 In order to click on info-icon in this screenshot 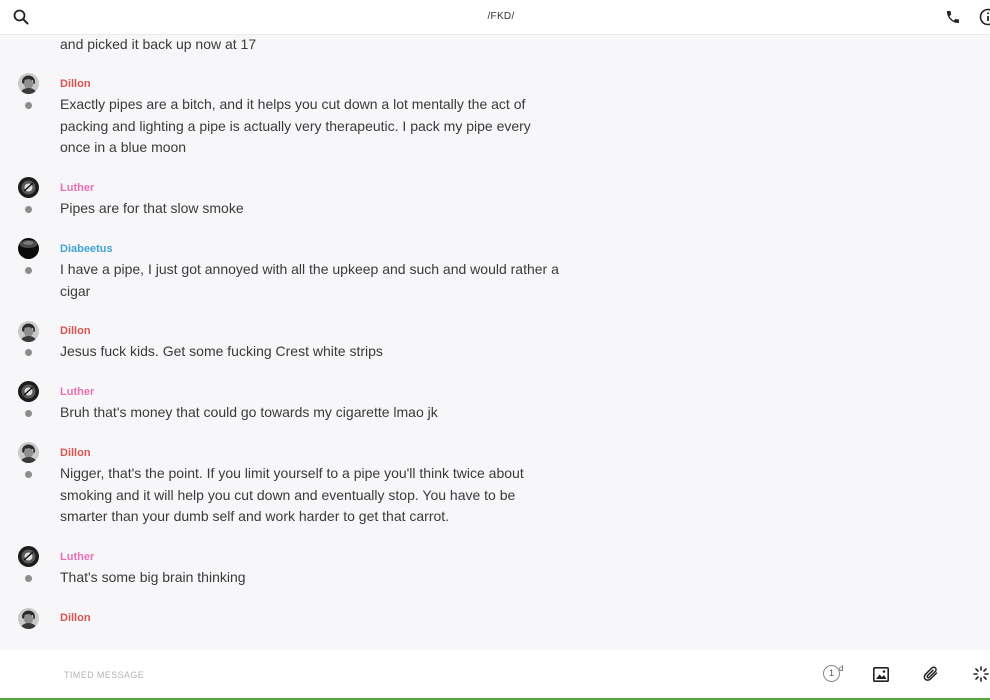, I will do `click(984, 17)`.